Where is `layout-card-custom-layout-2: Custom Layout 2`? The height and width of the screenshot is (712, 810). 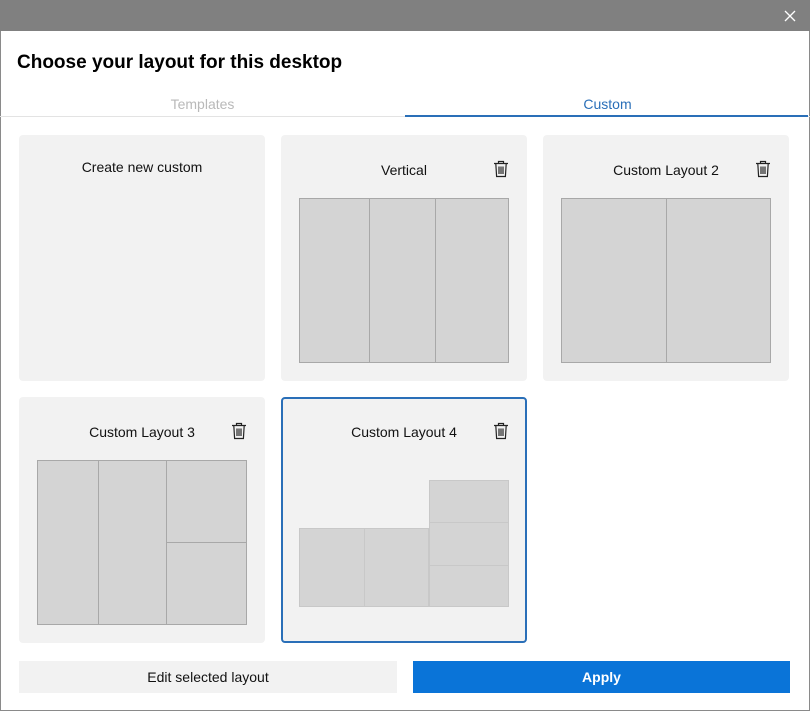 layout-card-custom-layout-2: Custom Layout 2 is located at coordinates (666, 258).